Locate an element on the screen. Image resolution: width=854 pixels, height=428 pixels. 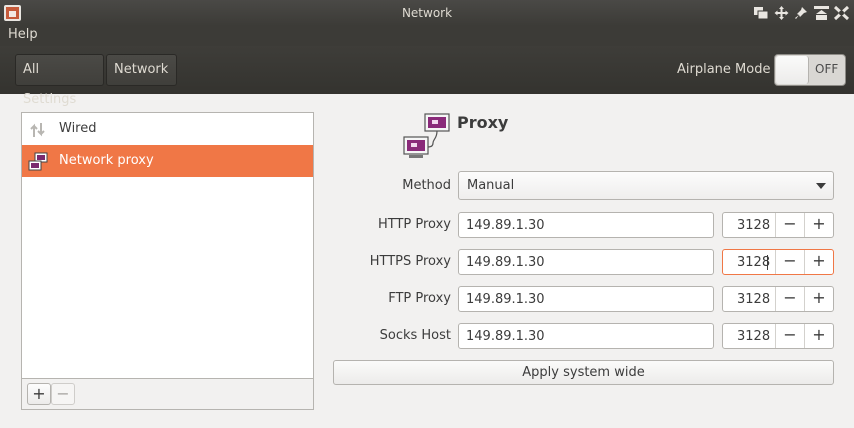
http-port-decrement-button: − is located at coordinates (789, 225).